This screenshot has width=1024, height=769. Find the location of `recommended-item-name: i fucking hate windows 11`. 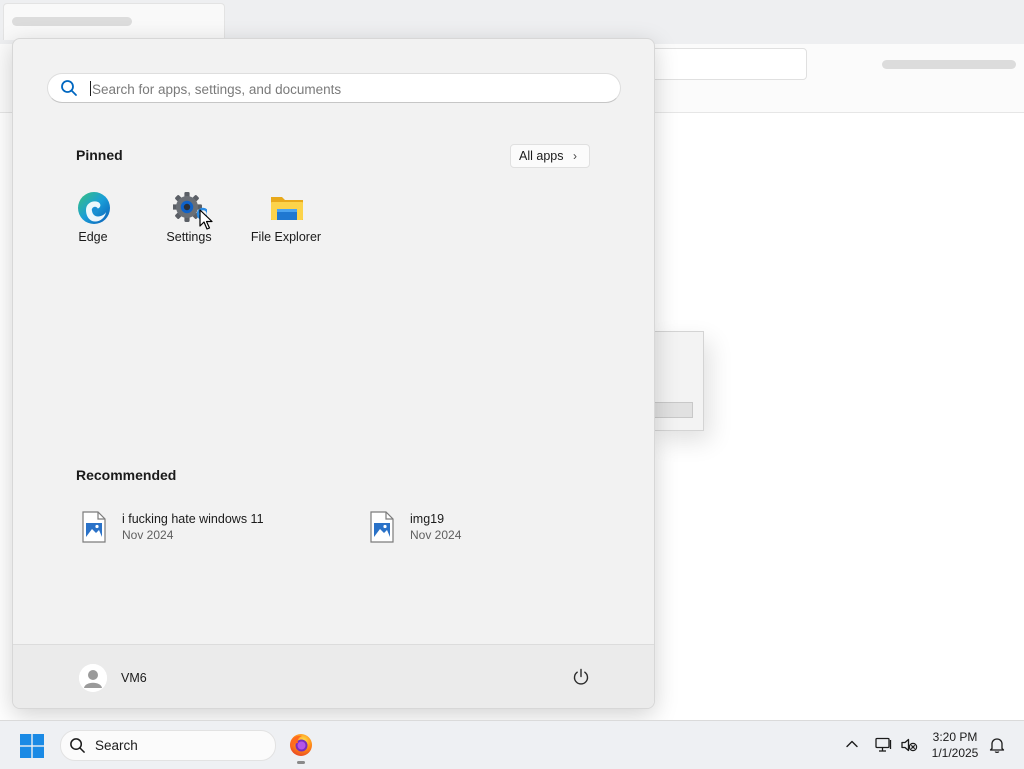

recommended-item-name: i fucking hate windows 11 is located at coordinates (193, 519).